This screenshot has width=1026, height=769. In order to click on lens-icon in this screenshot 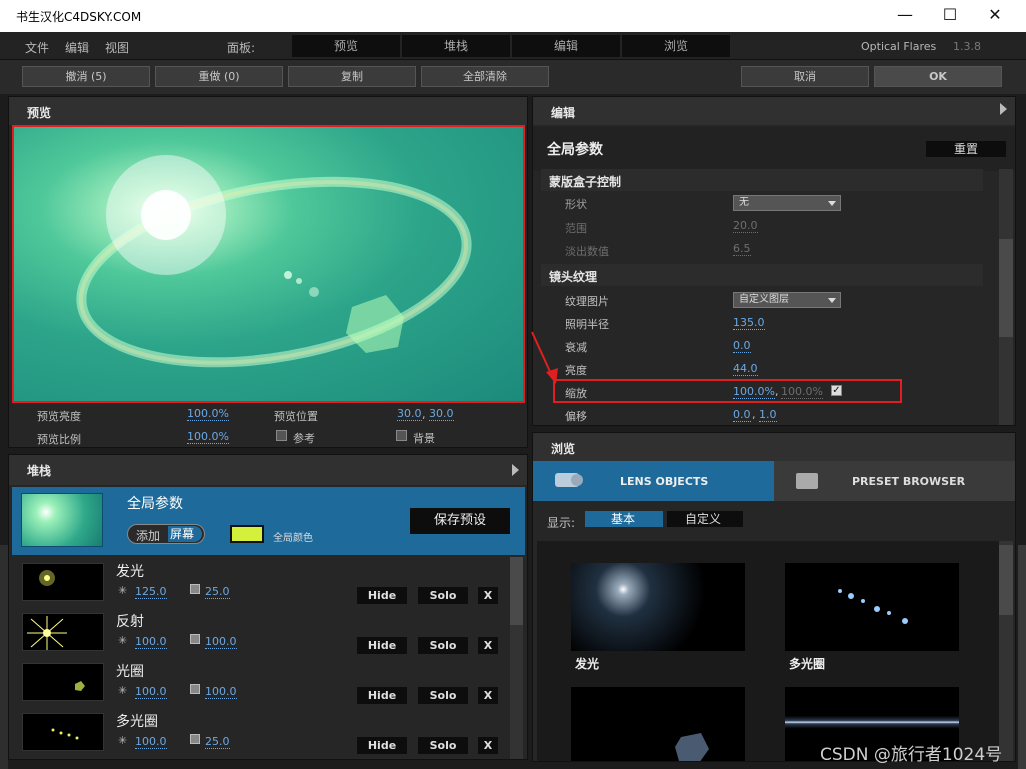, I will do `click(569, 480)`.